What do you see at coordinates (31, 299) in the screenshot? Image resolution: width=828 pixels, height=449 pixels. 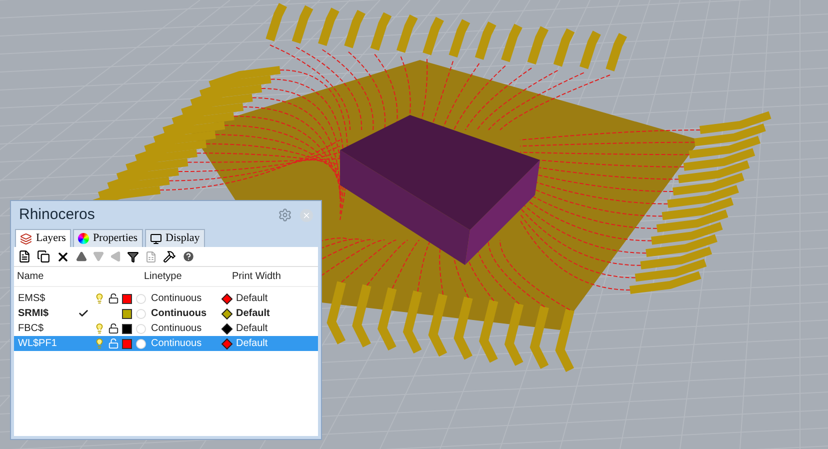 I see `layer-name: EMS$` at bounding box center [31, 299].